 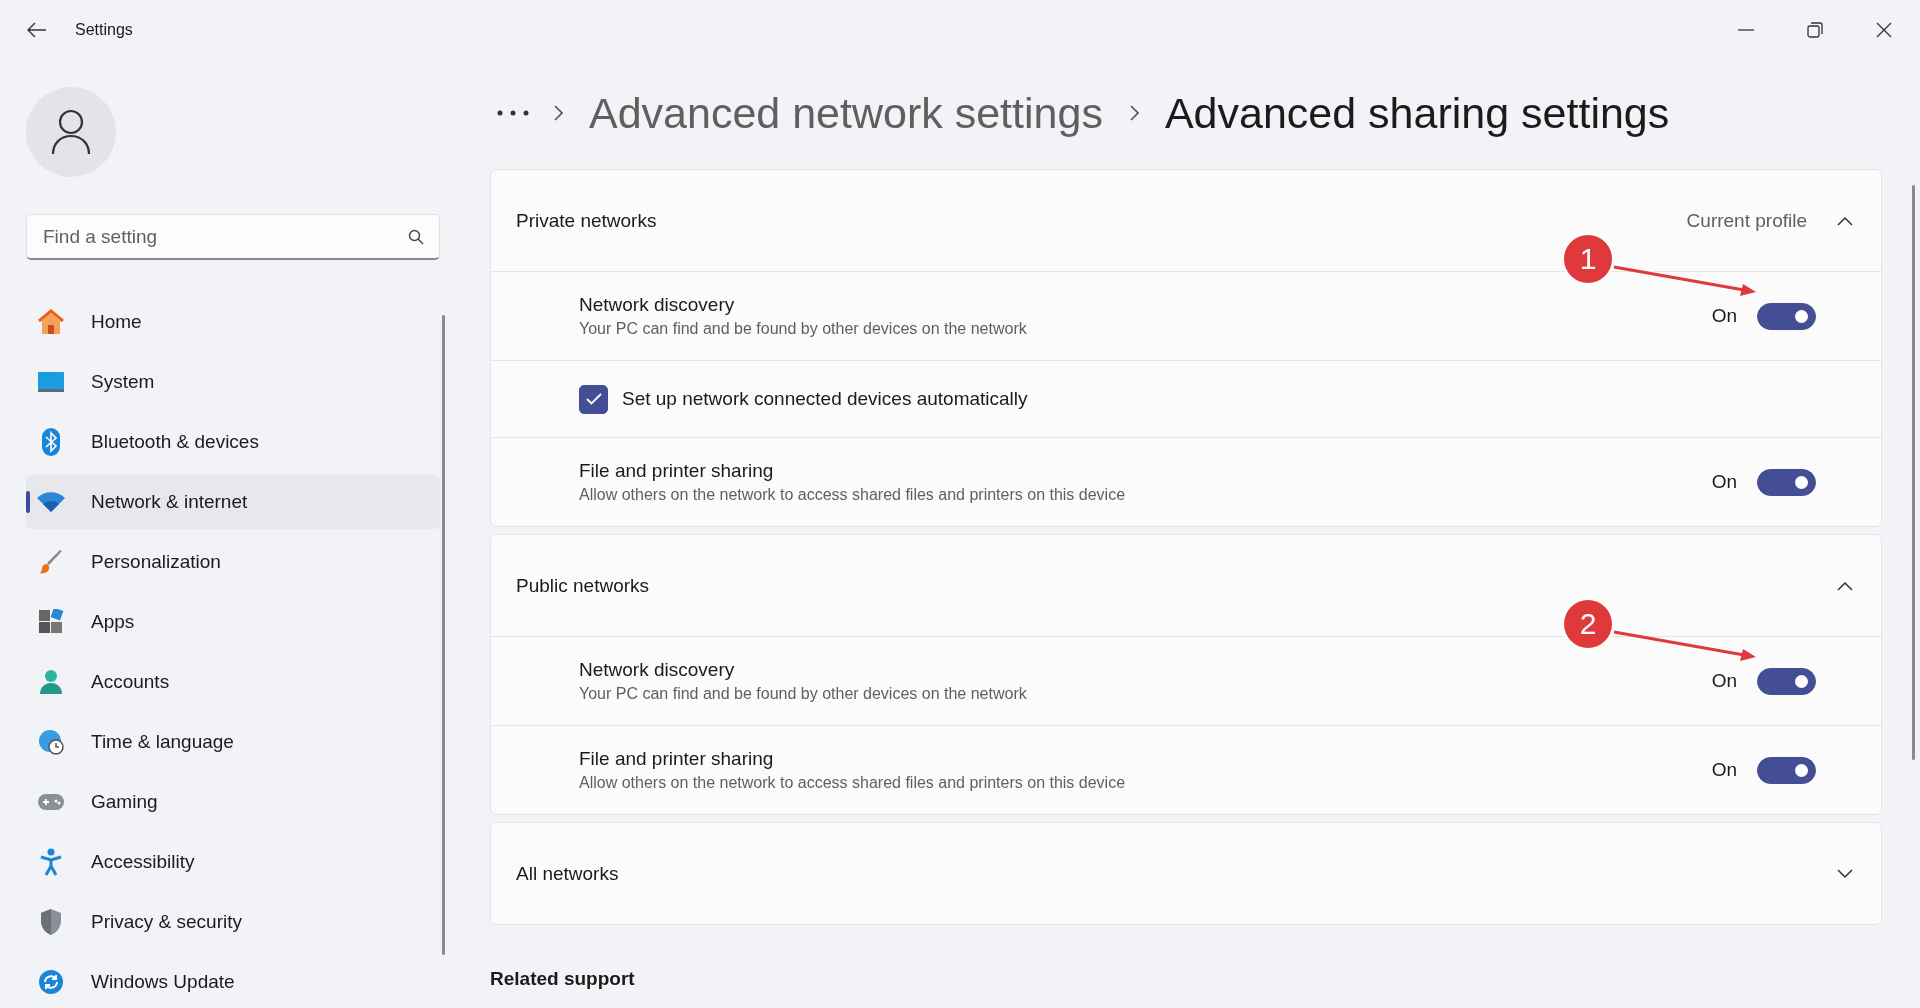 I want to click on sidebar-item: Bluetooth & devices, so click(x=233, y=442).